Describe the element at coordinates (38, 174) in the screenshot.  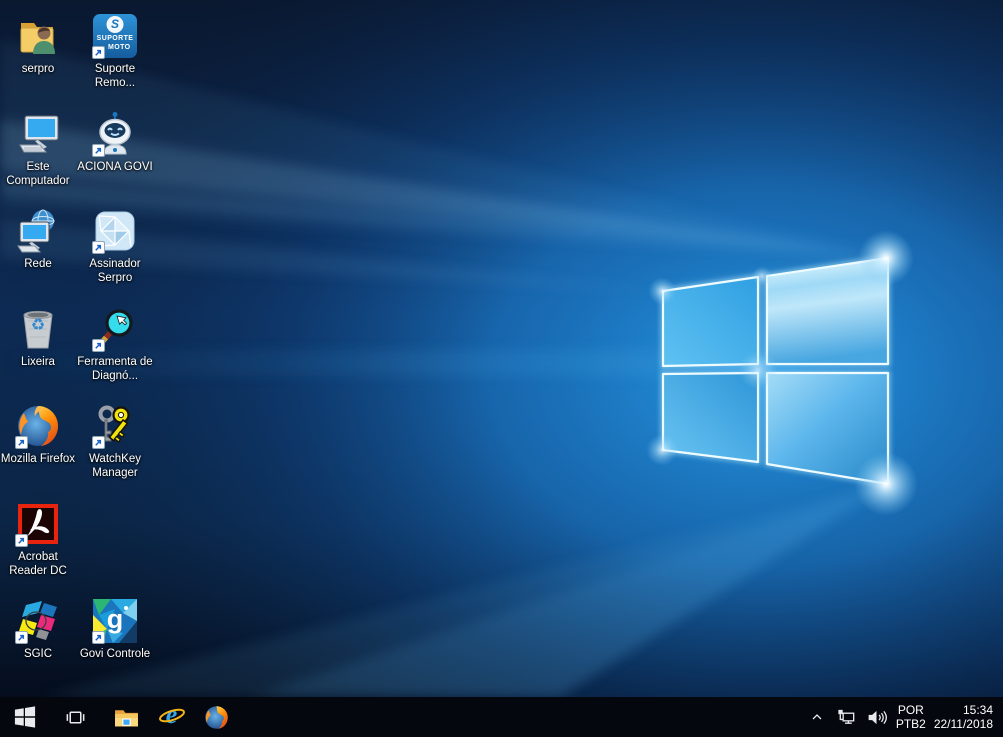
I see `desktop-icon-label: Este Computador` at that location.